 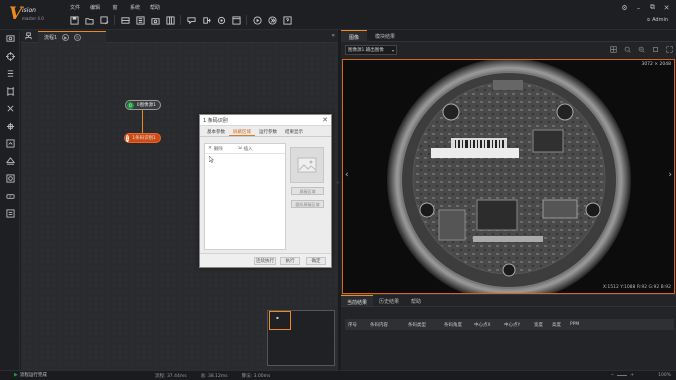 What do you see at coordinates (627, 49) in the screenshot?
I see `zoom-in-icon` at bounding box center [627, 49].